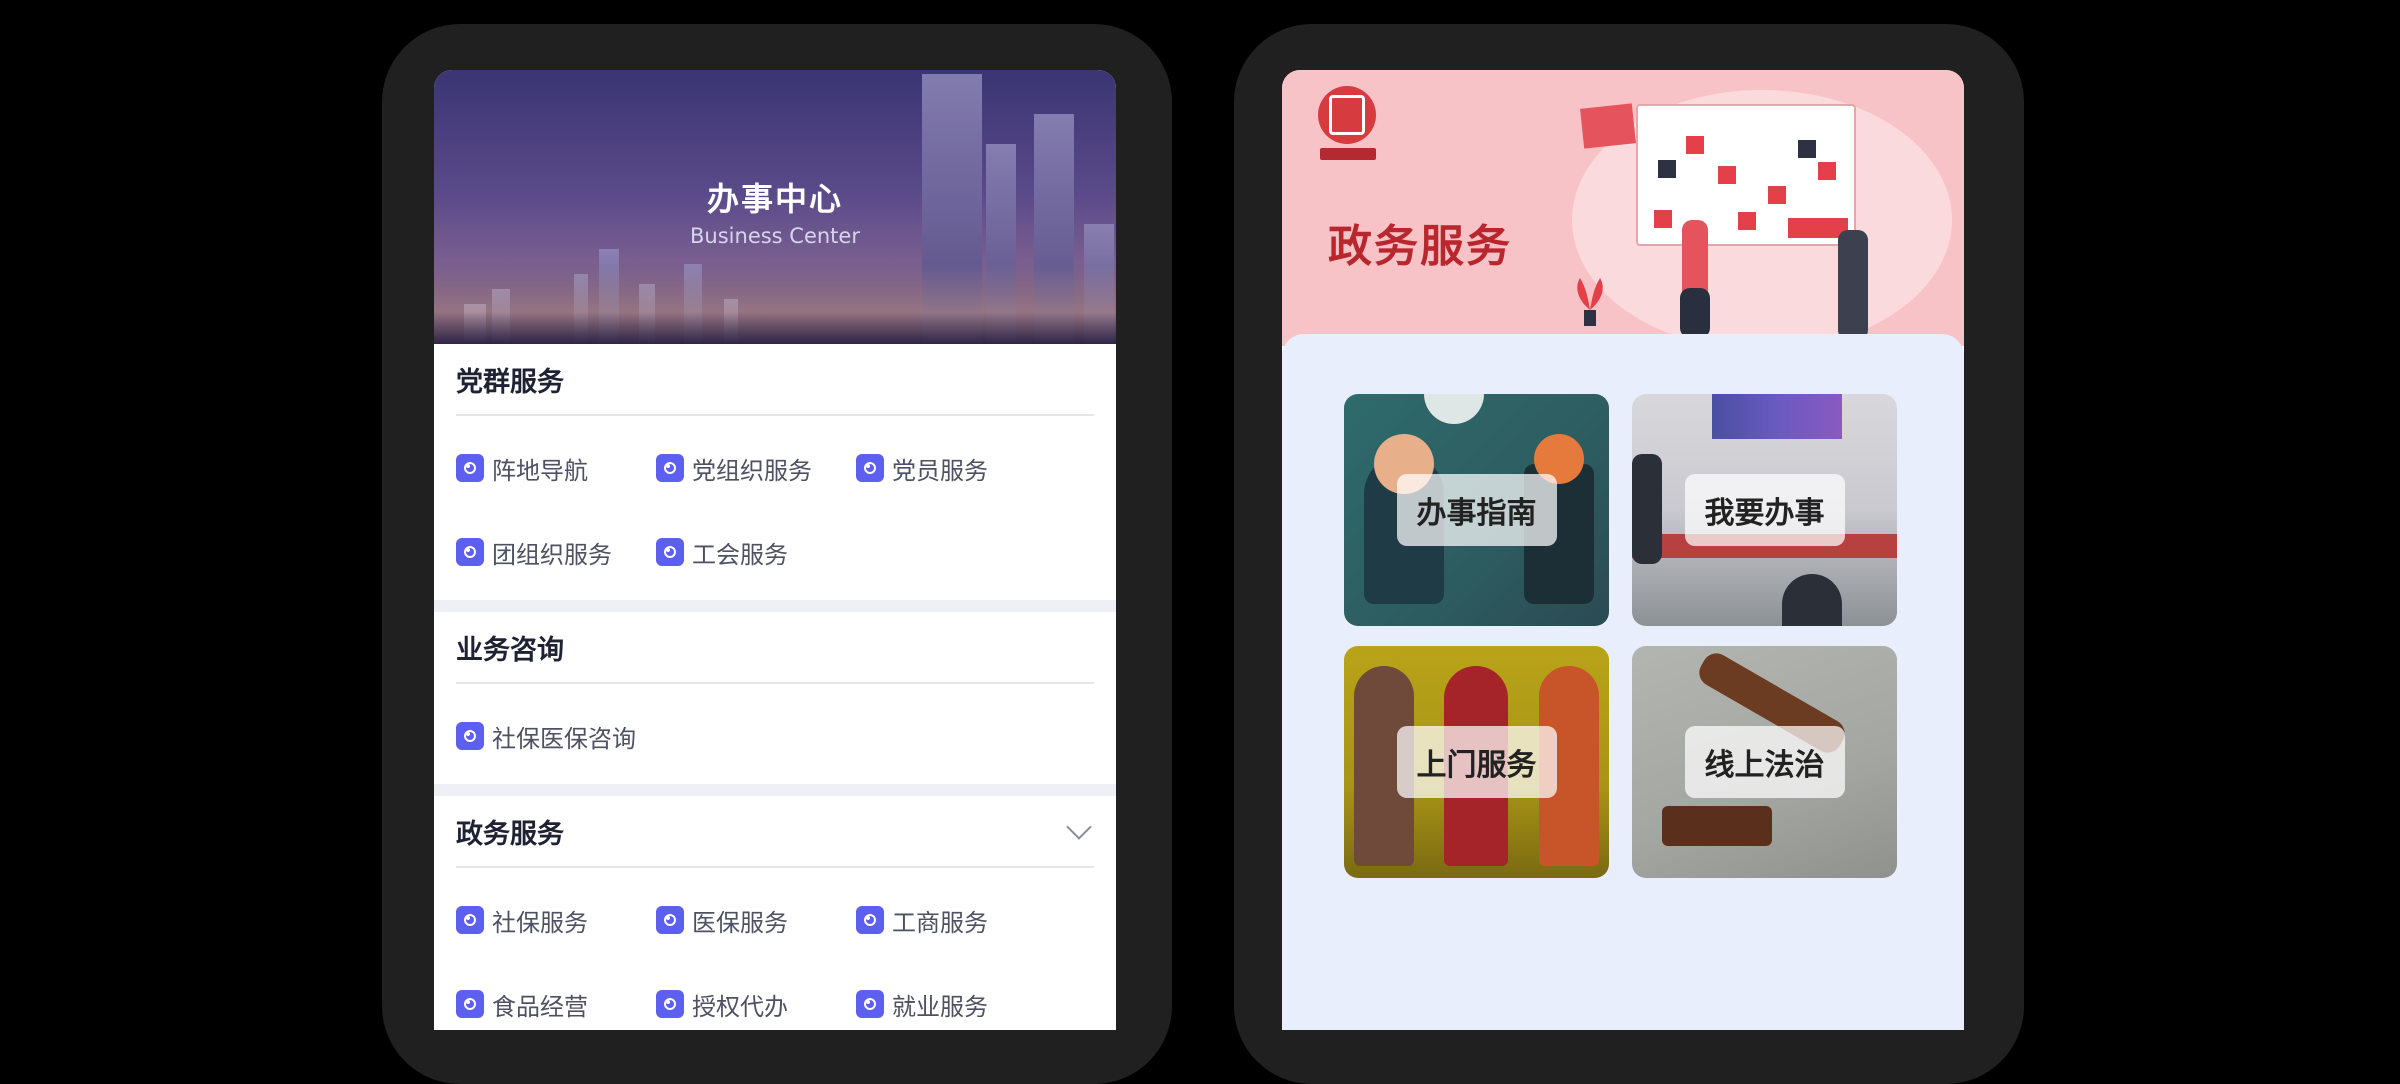 This screenshot has height=1084, width=2400. What do you see at coordinates (510, 650) in the screenshot?
I see `section-title: 业务咨询` at bounding box center [510, 650].